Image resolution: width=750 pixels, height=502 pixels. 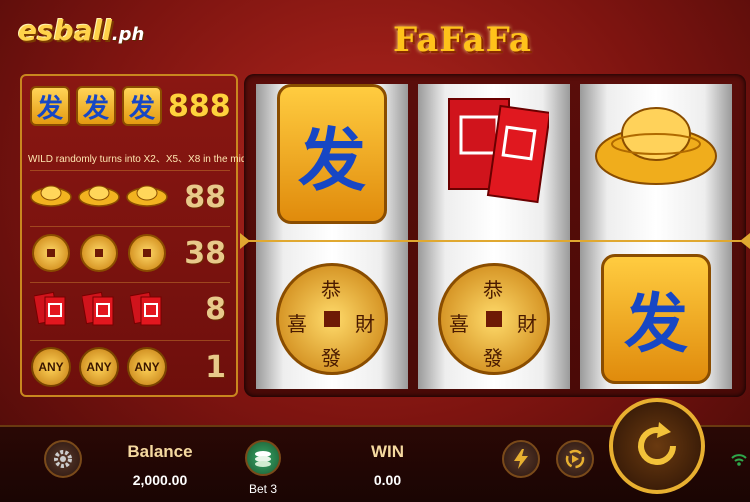 I want to click on payout-value: 1, so click(x=215, y=367).